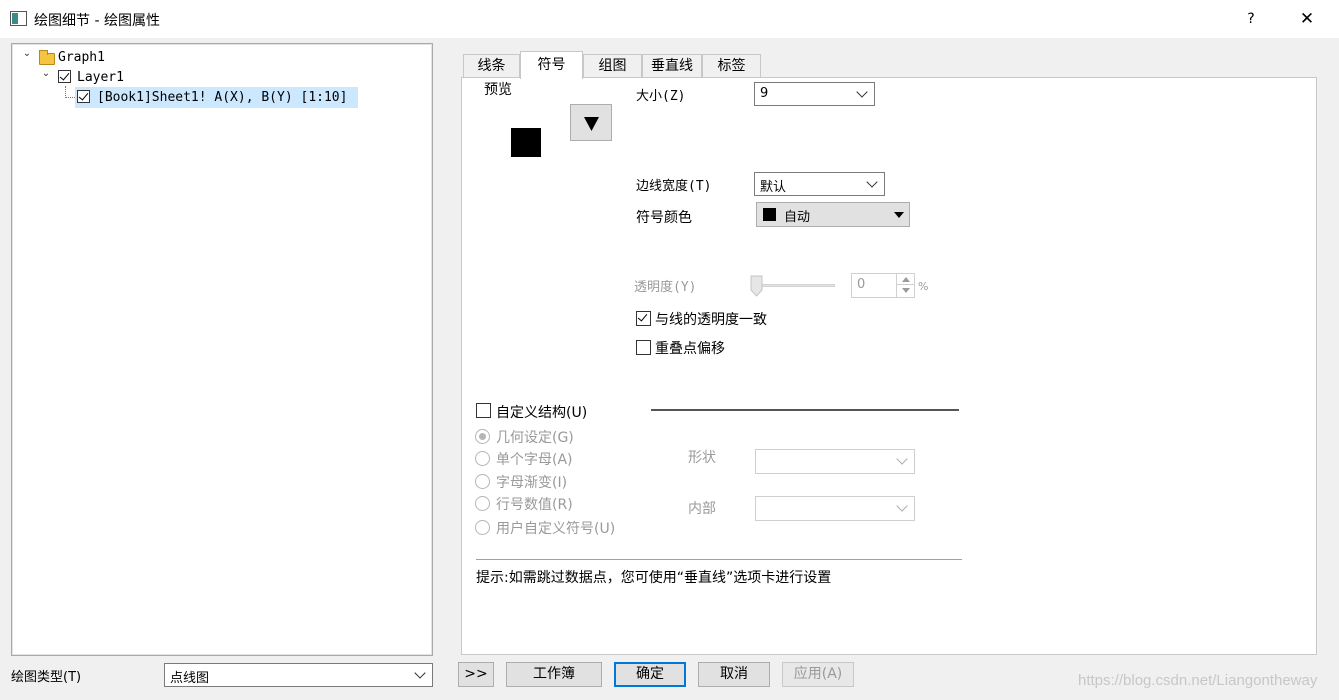  What do you see at coordinates (814, 94) in the screenshot?
I see `size-combo: 9` at bounding box center [814, 94].